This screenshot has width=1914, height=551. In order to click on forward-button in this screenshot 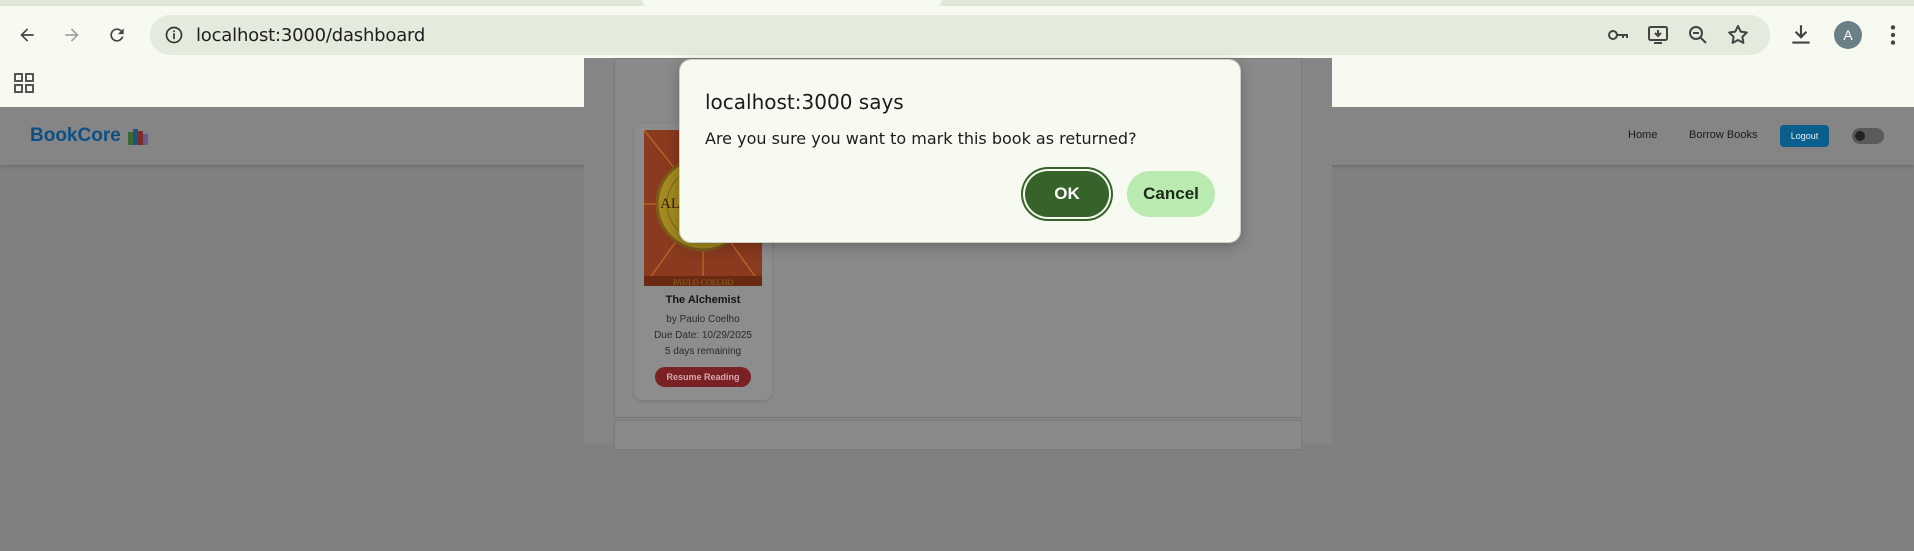, I will do `click(72, 35)`.